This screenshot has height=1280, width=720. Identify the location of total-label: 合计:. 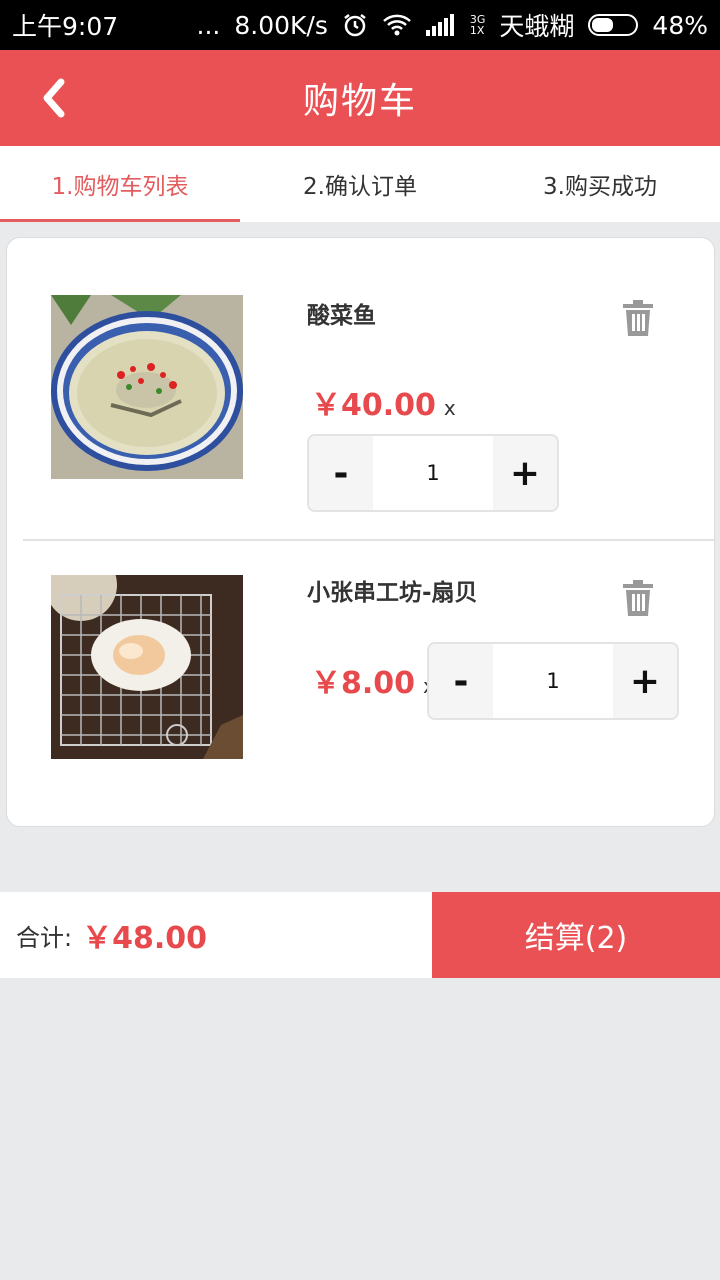
(44, 937).